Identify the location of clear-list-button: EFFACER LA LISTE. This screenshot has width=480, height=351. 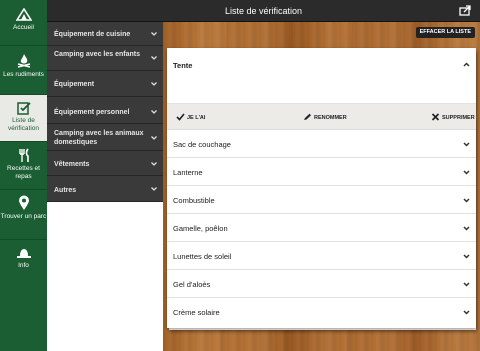
(445, 32).